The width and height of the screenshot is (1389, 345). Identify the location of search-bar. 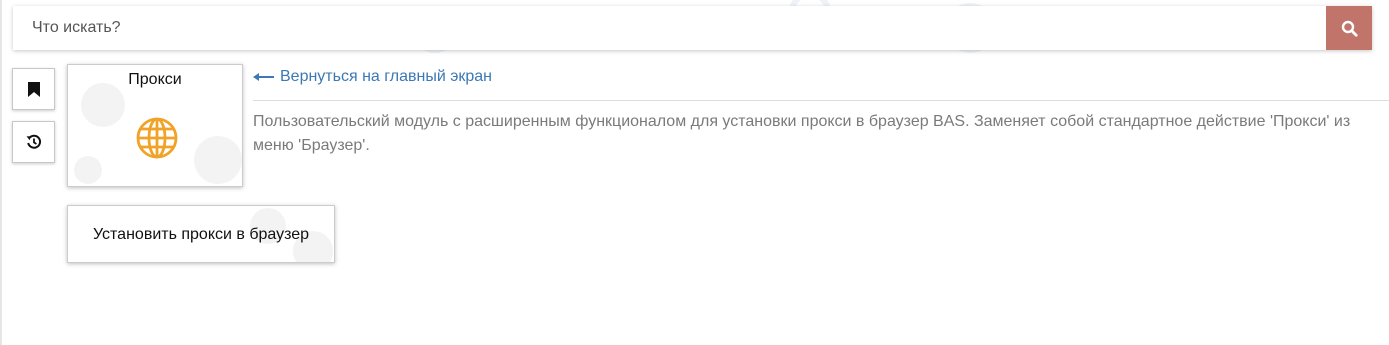
(692, 28).